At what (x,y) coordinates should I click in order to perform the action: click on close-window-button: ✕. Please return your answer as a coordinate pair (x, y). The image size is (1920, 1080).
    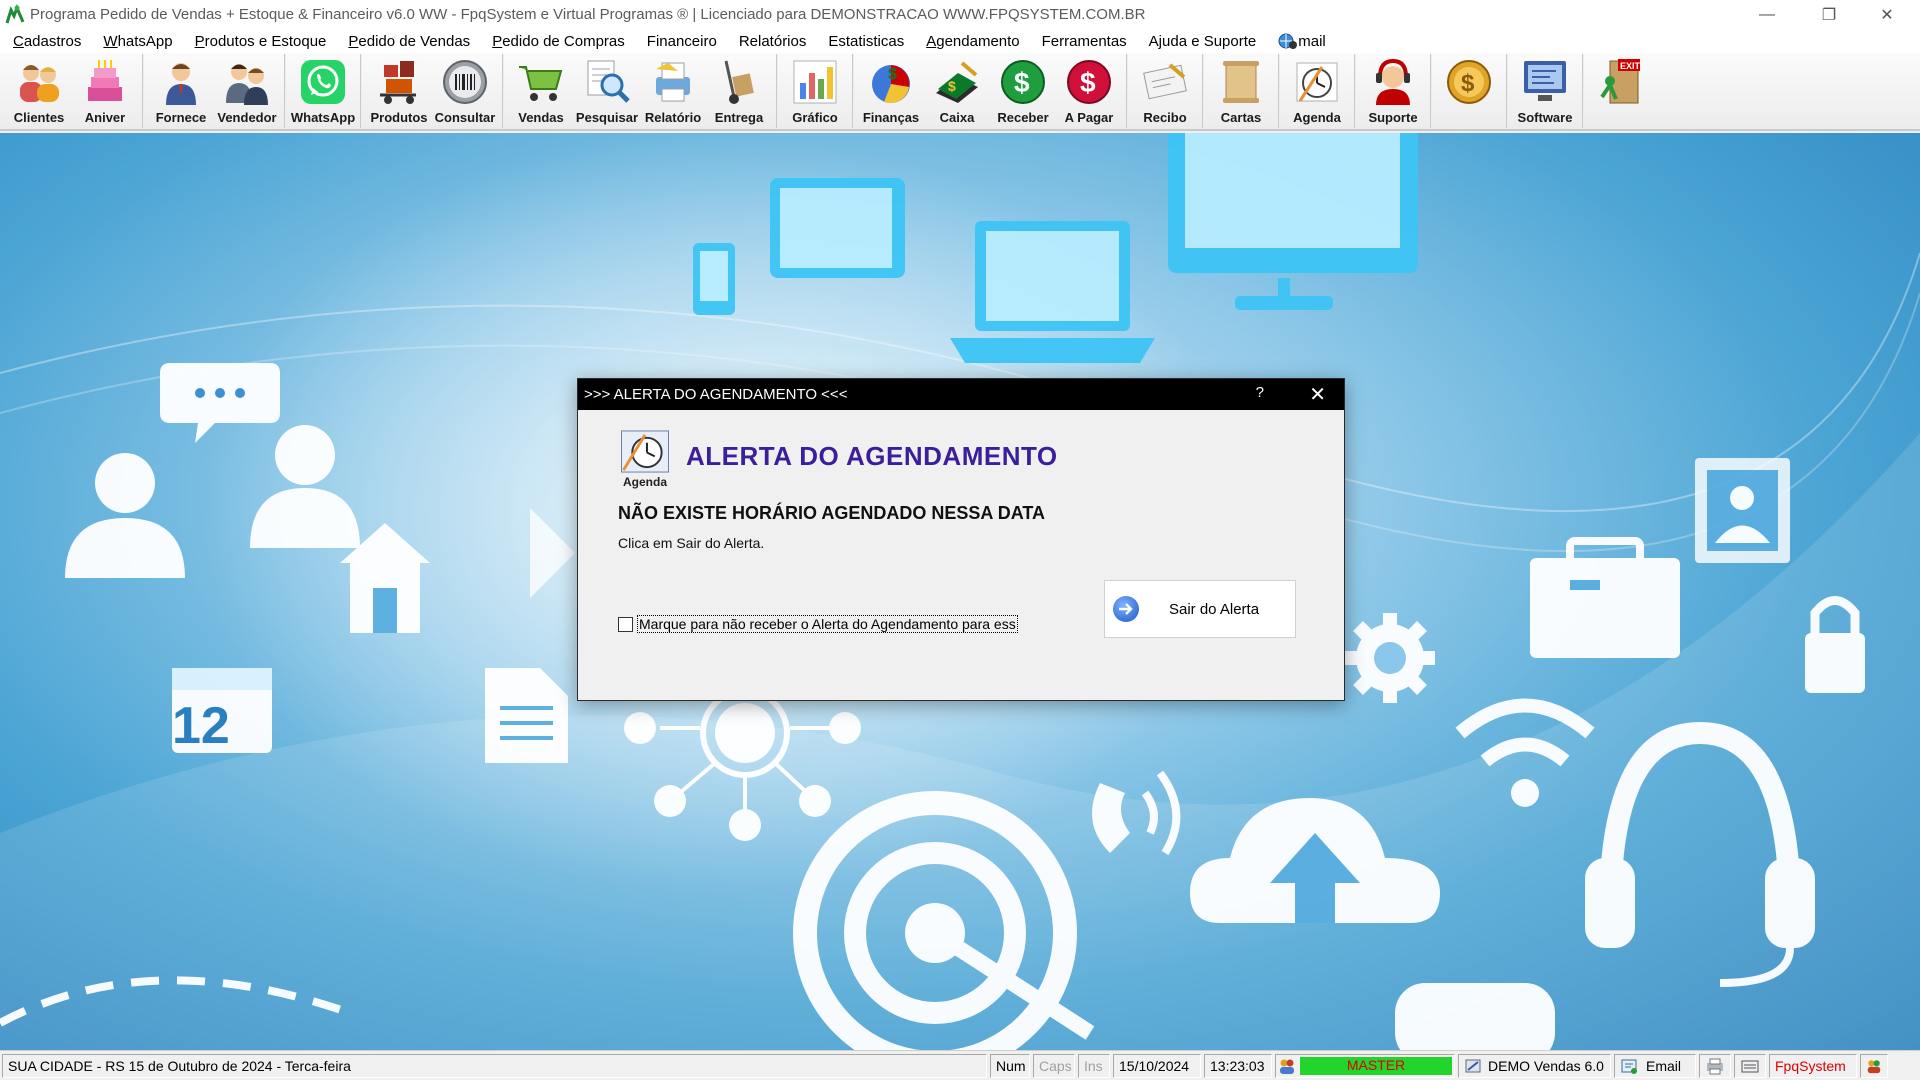
    Looking at the image, I should click on (1887, 14).